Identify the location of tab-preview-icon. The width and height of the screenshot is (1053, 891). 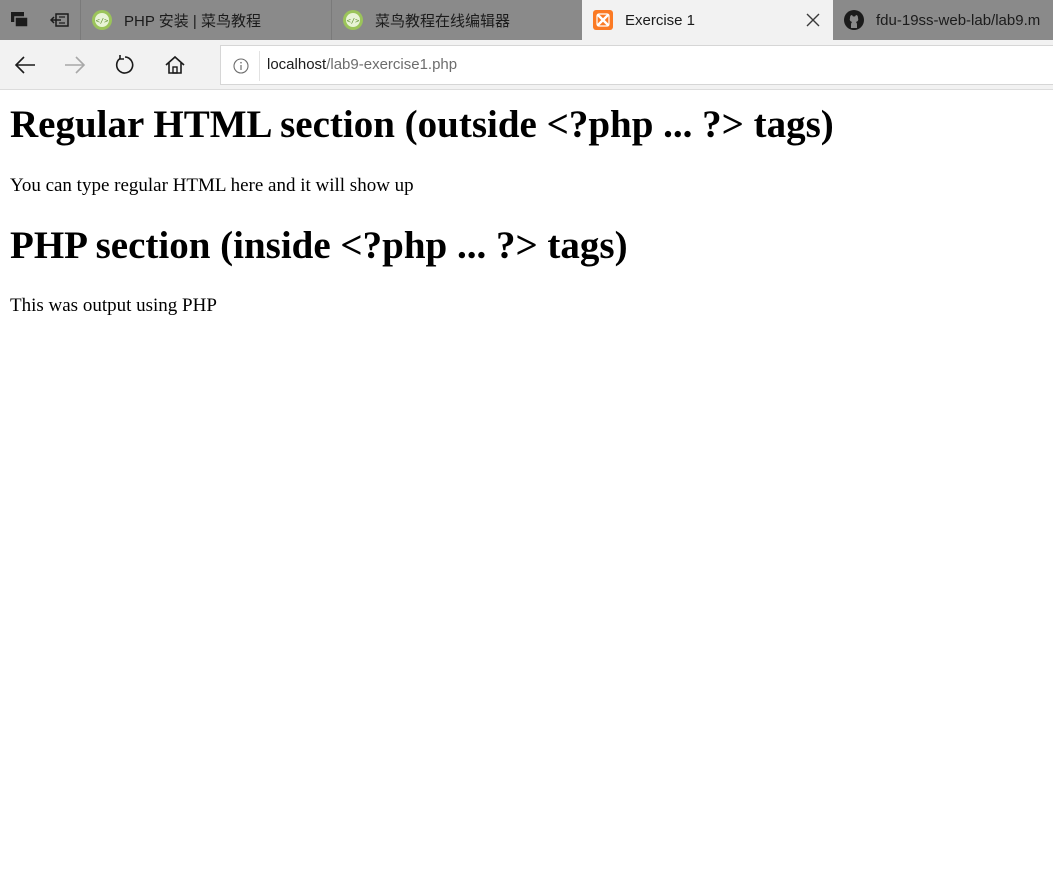
(20, 20).